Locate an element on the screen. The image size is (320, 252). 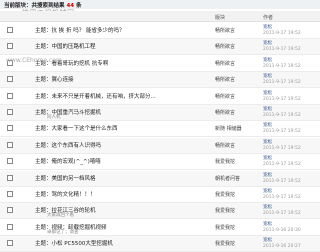
column-author-header: 作者 is located at coordinates (268, 18).